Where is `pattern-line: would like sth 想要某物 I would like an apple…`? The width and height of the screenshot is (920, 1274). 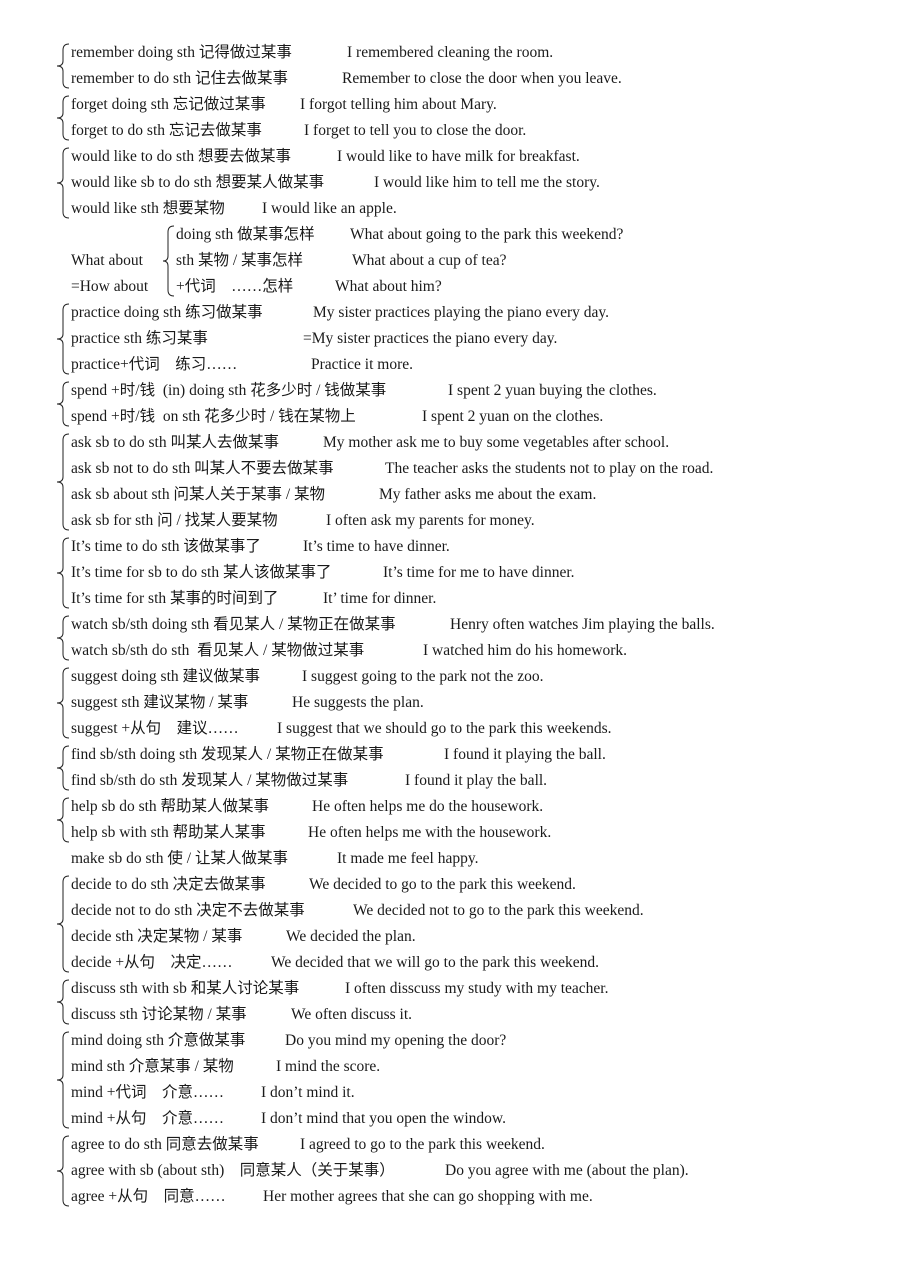
pattern-line: would like sth 想要某物 I would like an apple… is located at coordinates (460, 209).